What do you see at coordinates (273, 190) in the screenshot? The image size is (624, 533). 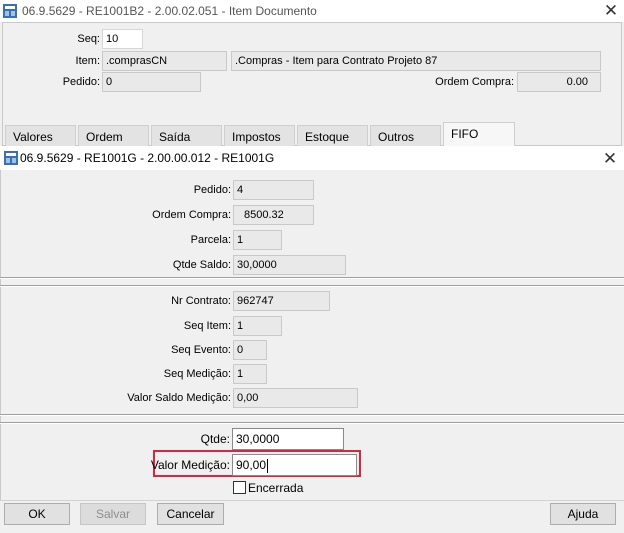 I see `pedido-field: 4` at bounding box center [273, 190].